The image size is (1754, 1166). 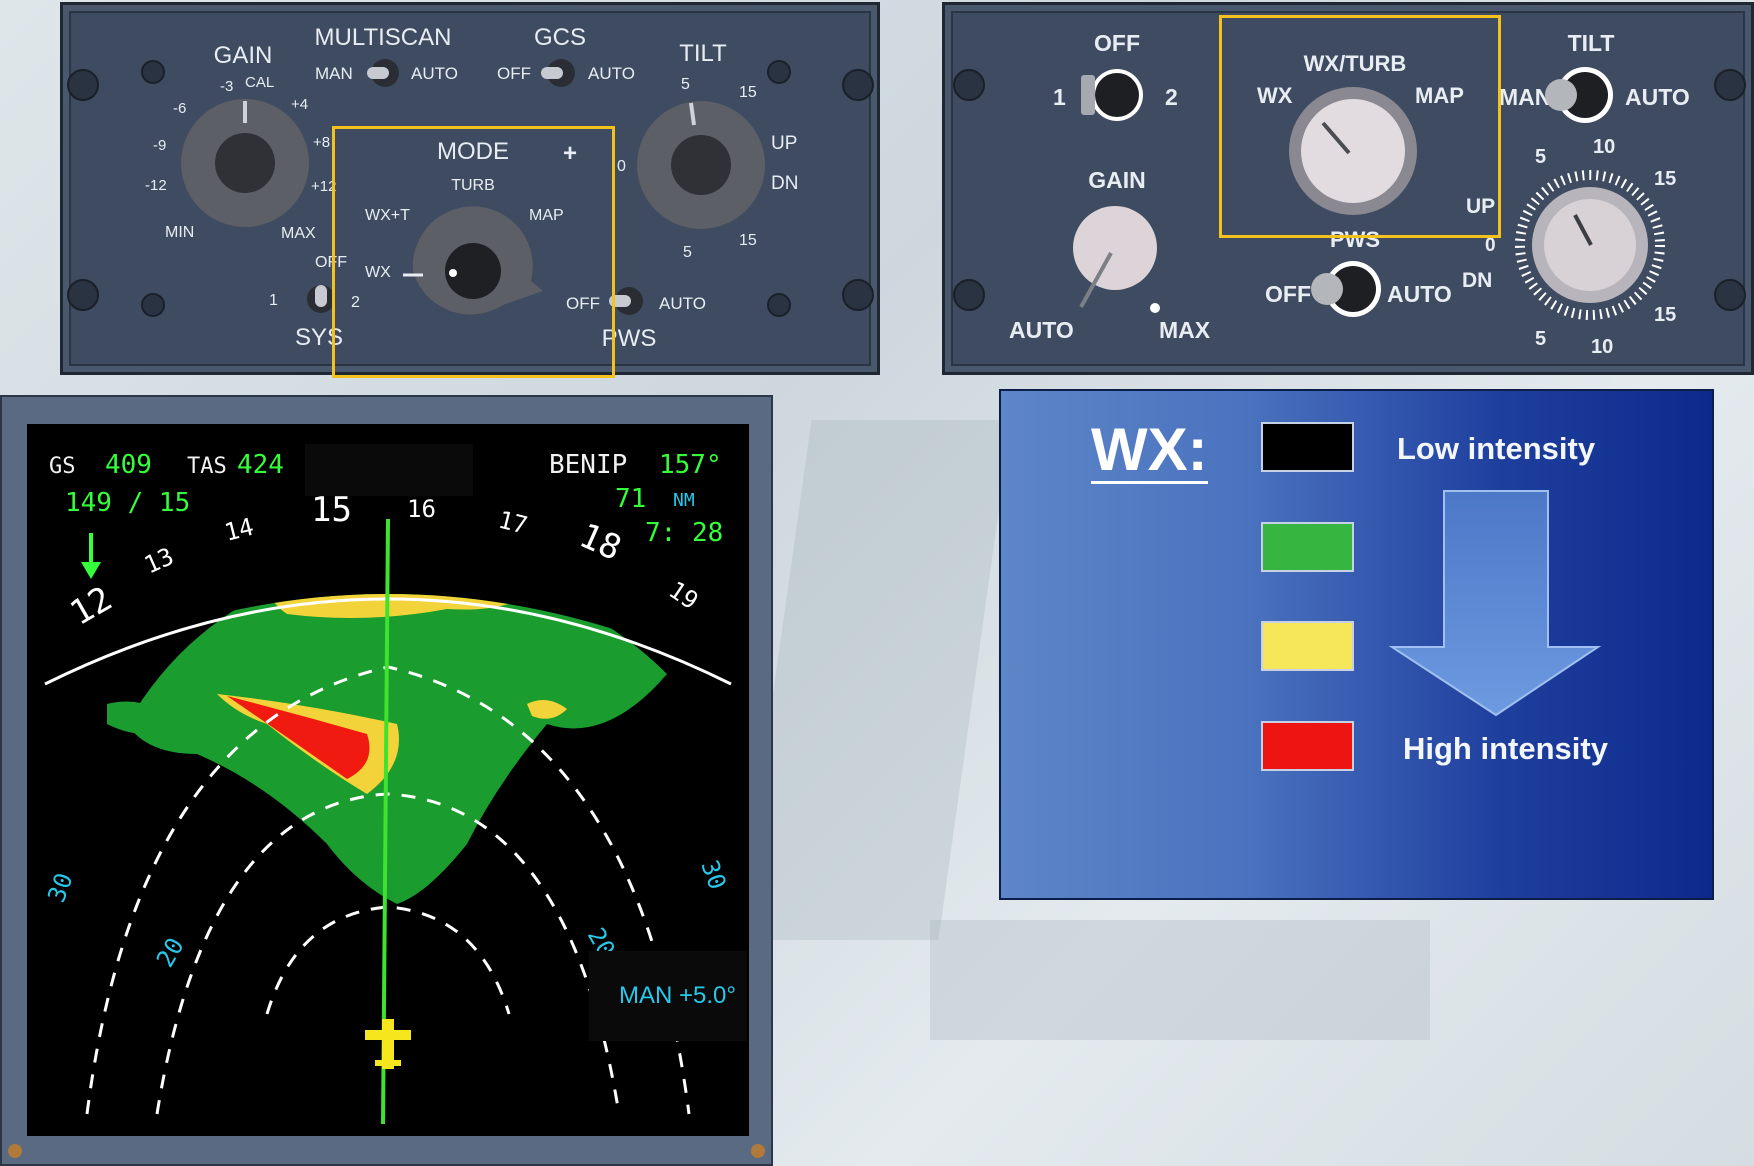 I want to click on heading-label: 16, so click(x=421, y=509).